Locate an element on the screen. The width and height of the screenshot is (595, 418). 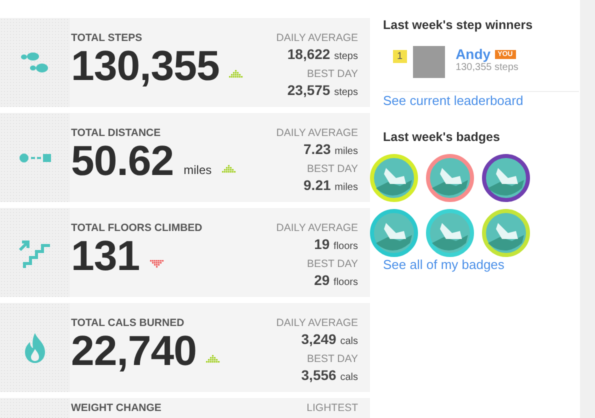
stat-value: 22,740 is located at coordinates (133, 351).